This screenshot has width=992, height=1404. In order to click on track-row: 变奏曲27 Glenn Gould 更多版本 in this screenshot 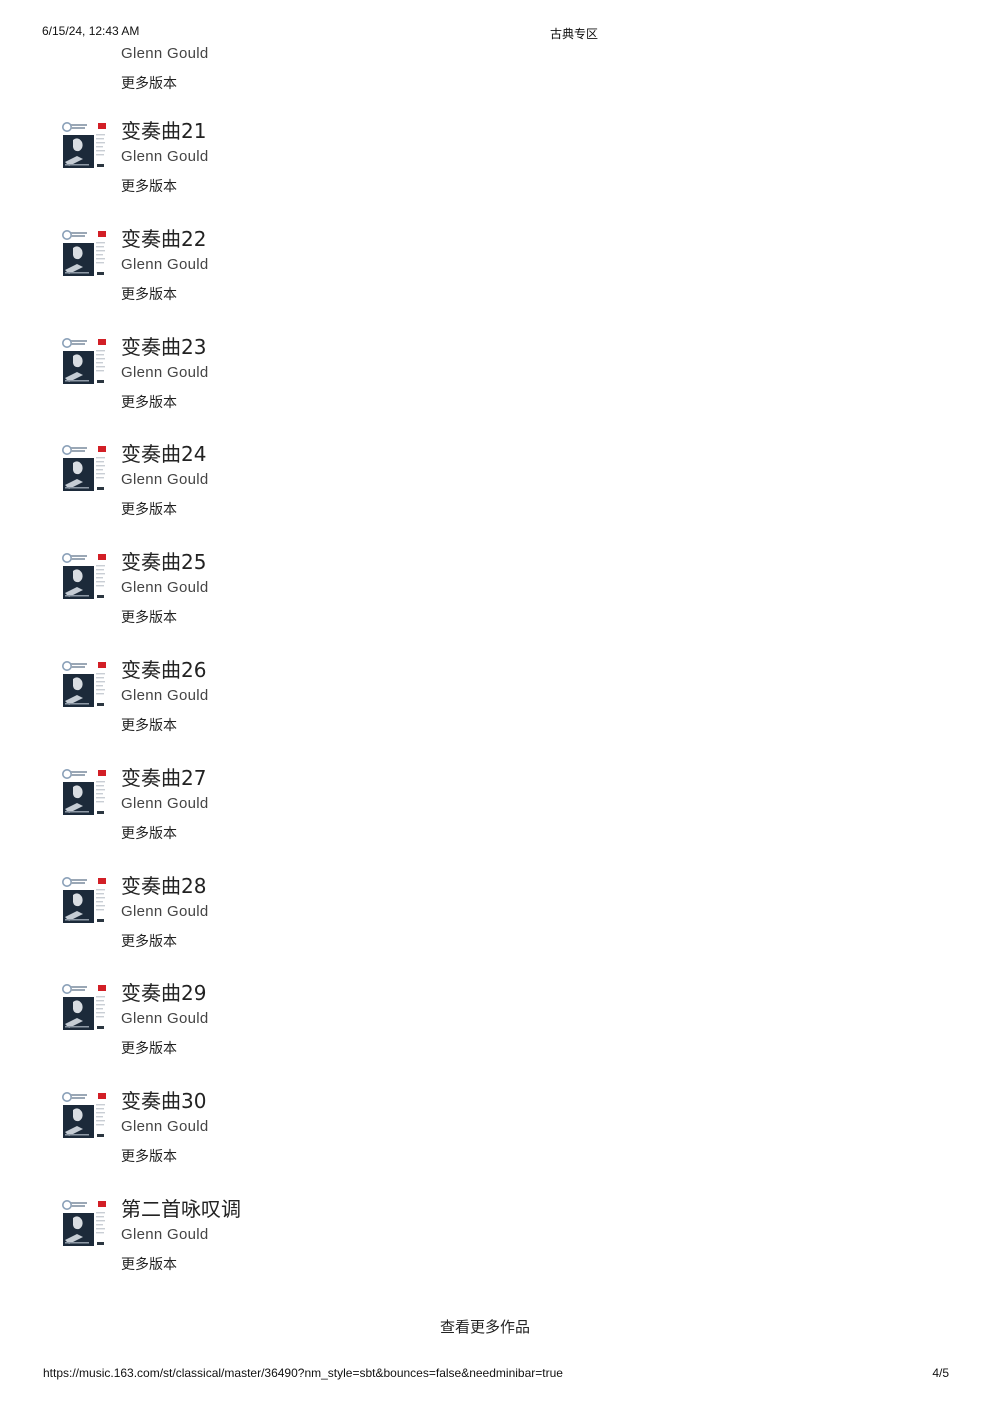, I will do `click(496, 815)`.